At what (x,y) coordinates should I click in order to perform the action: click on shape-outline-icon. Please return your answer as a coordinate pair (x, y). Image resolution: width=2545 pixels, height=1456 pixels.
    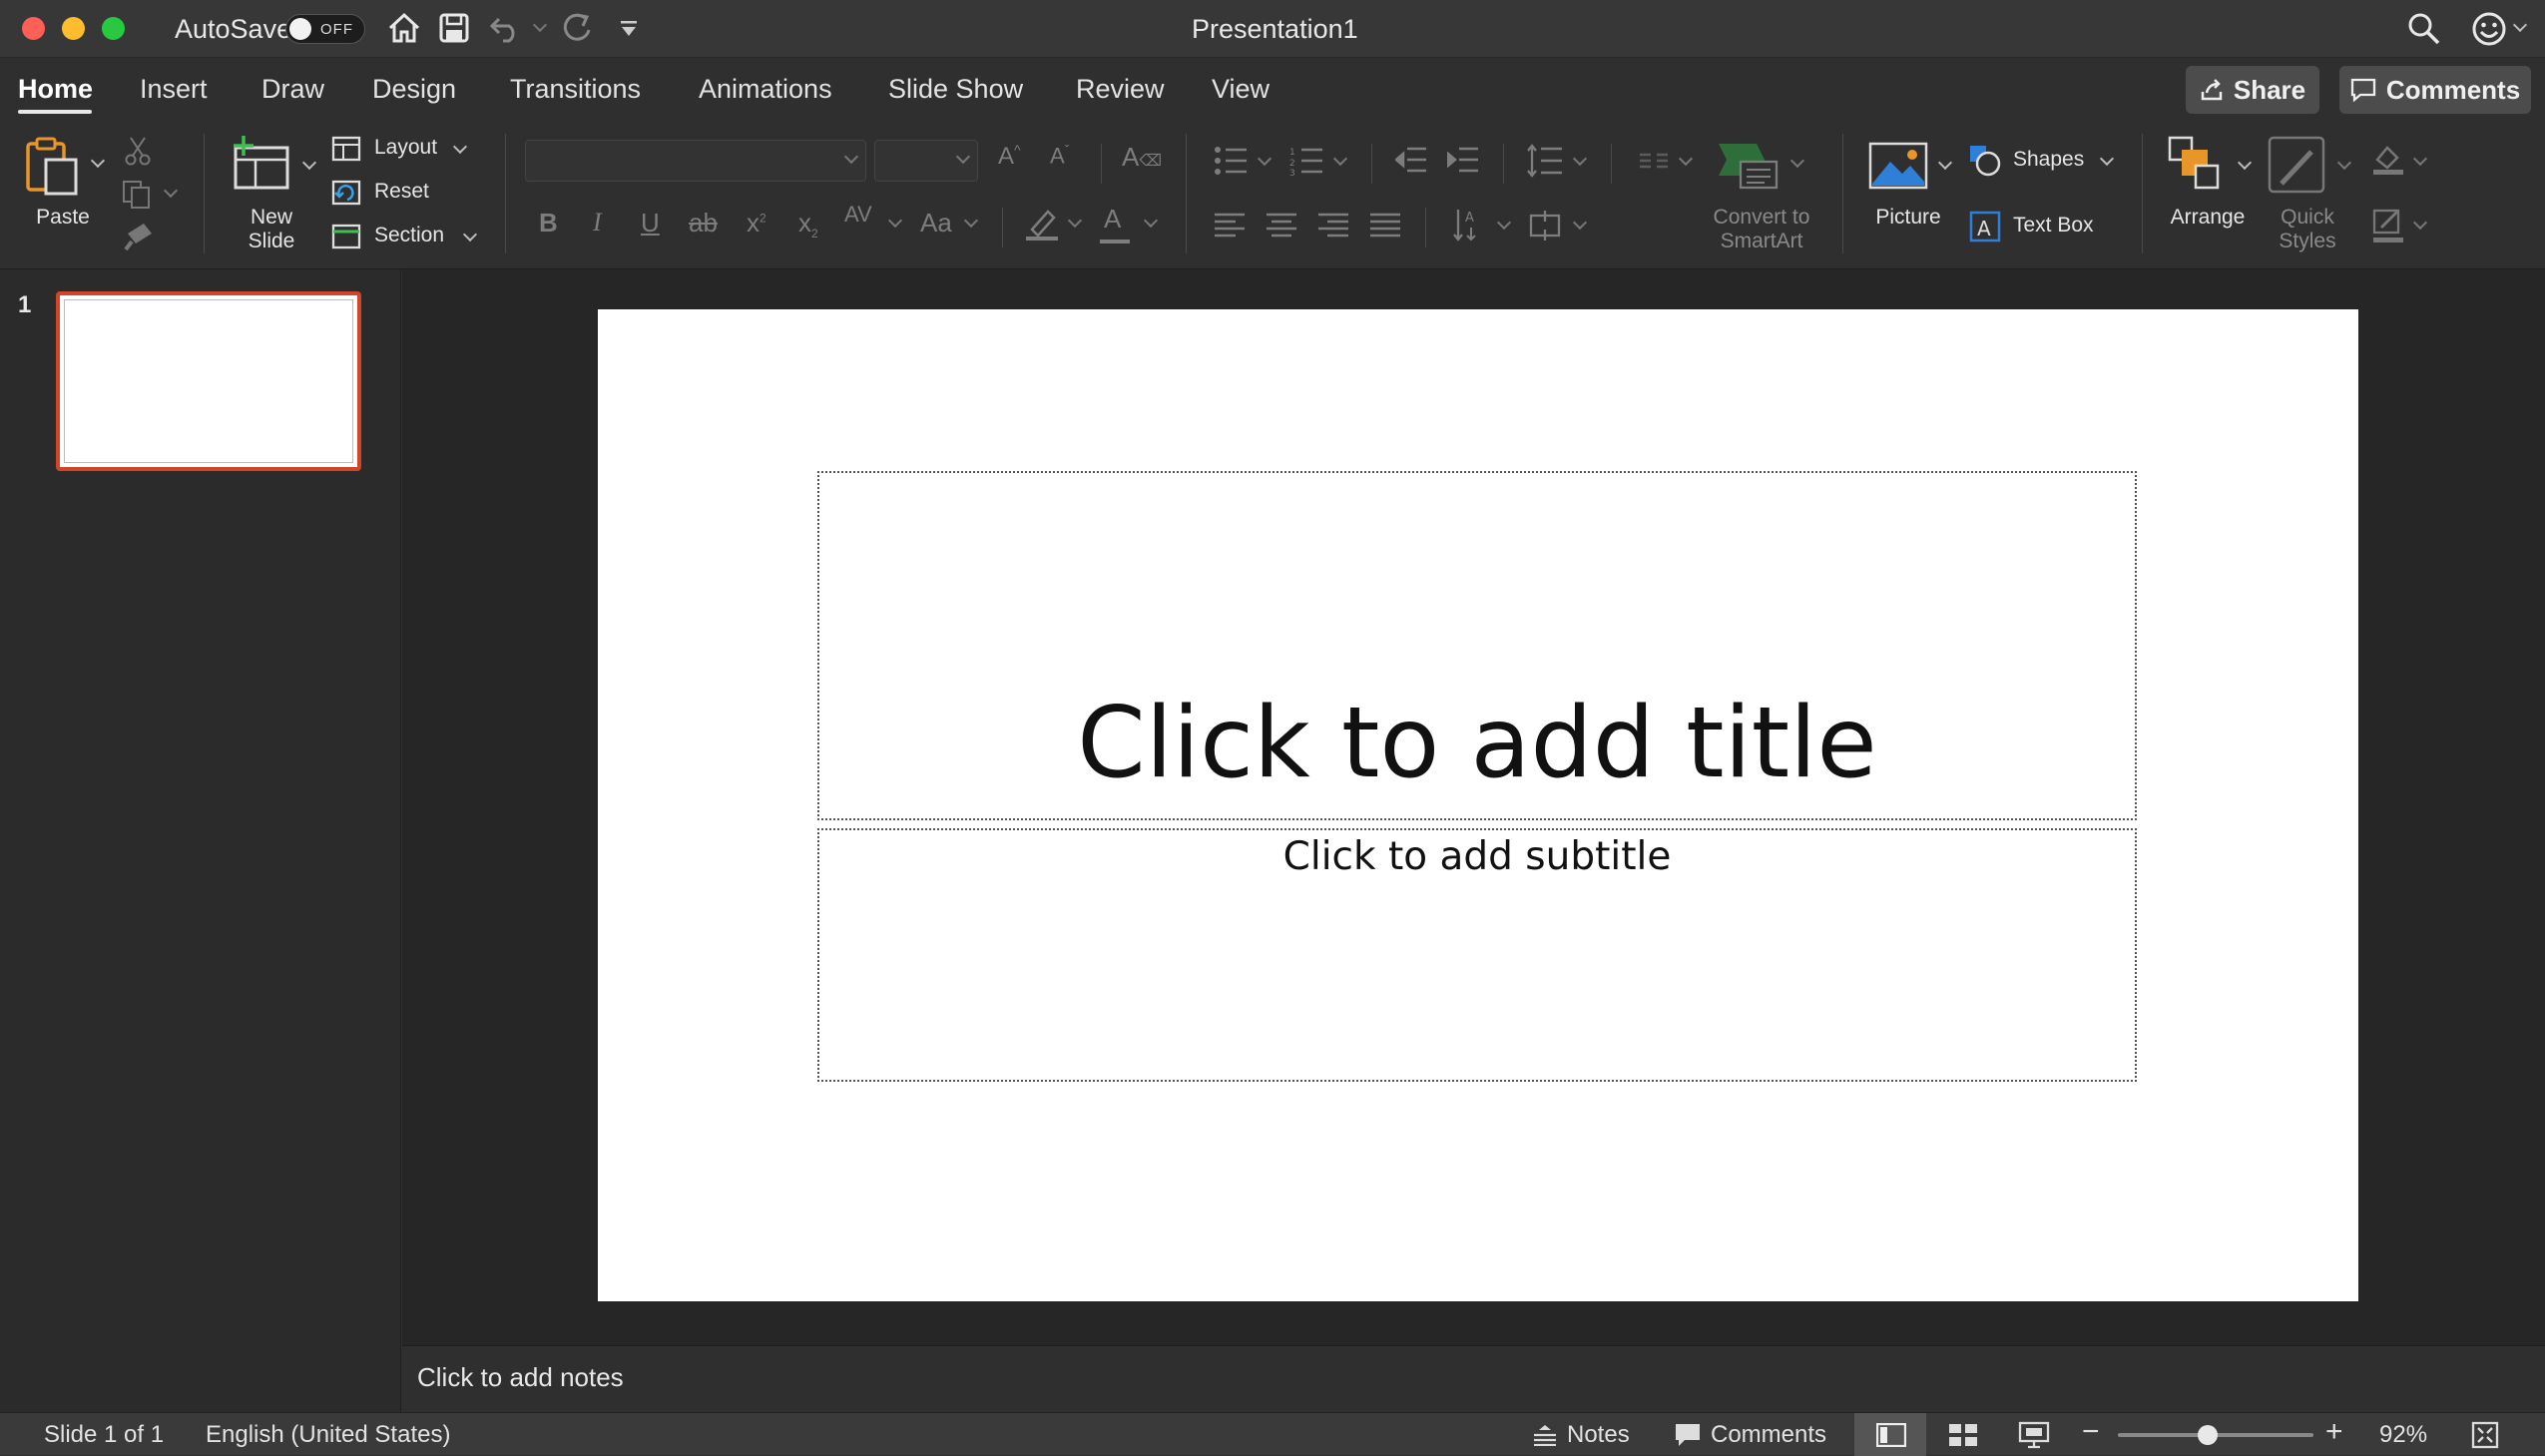
    Looking at the image, I should click on (2388, 225).